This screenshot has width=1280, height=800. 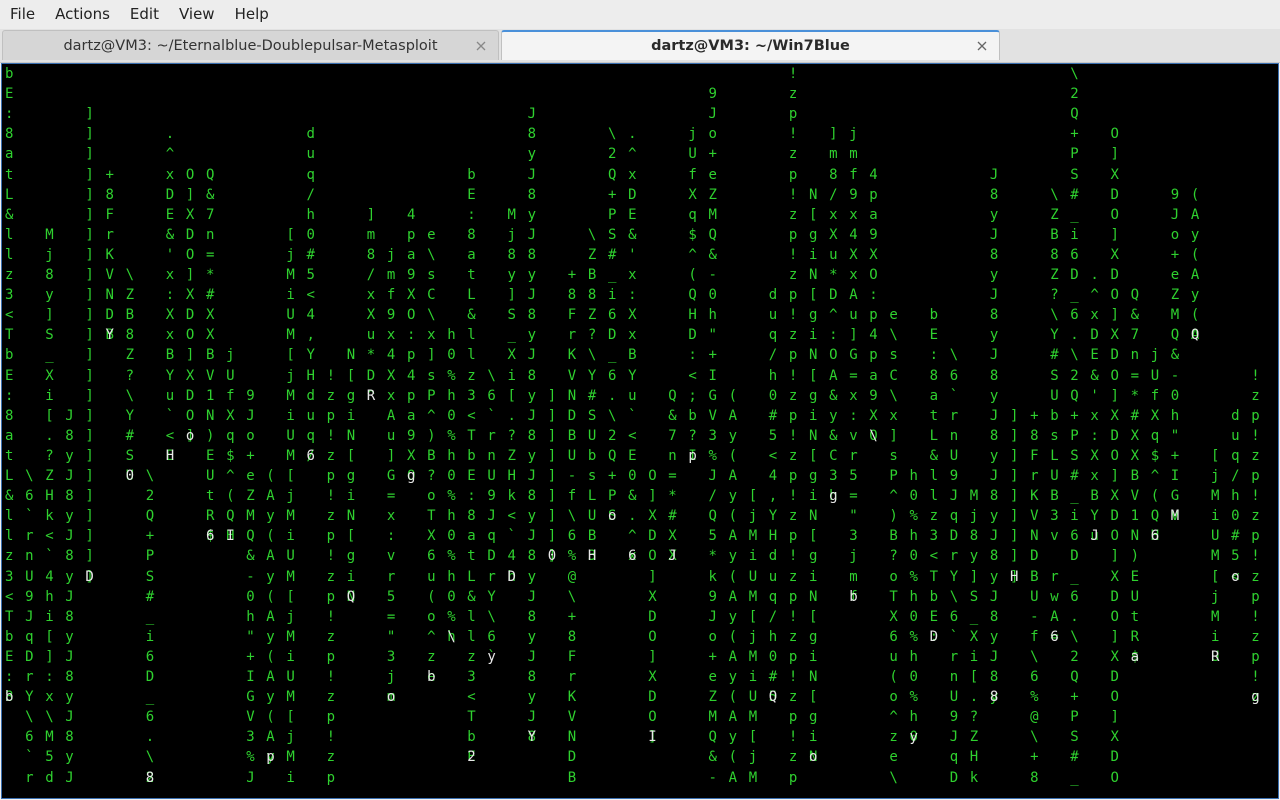 What do you see at coordinates (750, 45) in the screenshot?
I see `tab-win7blue: dartz@VM3: ~/Win7Blue` at bounding box center [750, 45].